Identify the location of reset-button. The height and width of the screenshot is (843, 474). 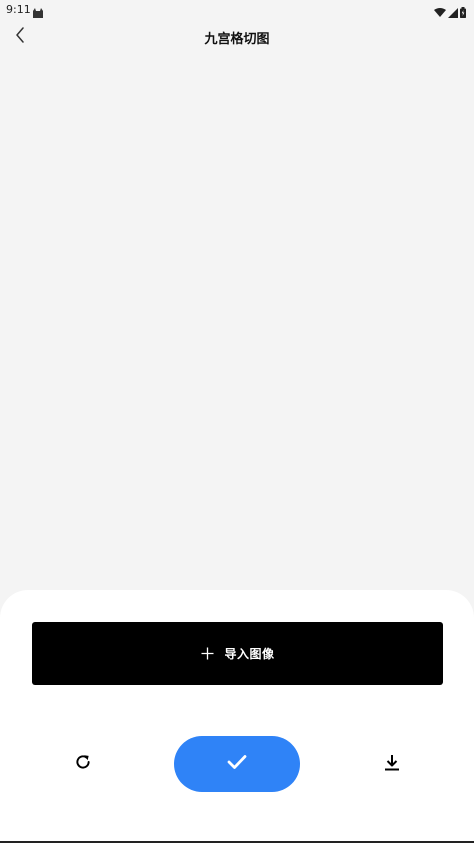
(83, 764).